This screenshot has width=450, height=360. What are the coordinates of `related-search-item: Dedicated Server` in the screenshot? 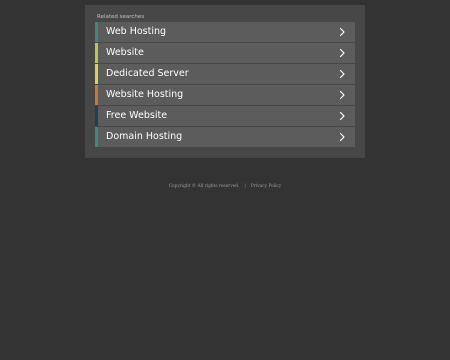 It's located at (225, 74).